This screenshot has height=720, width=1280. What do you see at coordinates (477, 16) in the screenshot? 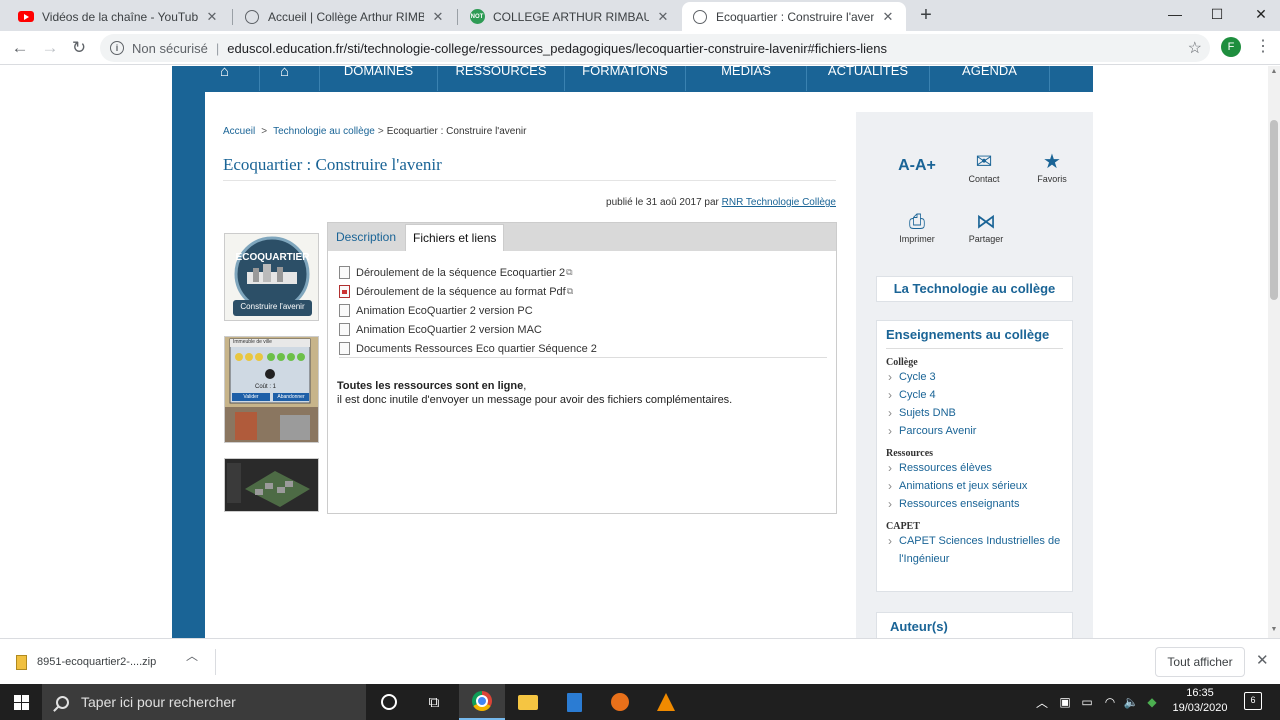
I see `ent-icon-text: NOT` at bounding box center [477, 16].